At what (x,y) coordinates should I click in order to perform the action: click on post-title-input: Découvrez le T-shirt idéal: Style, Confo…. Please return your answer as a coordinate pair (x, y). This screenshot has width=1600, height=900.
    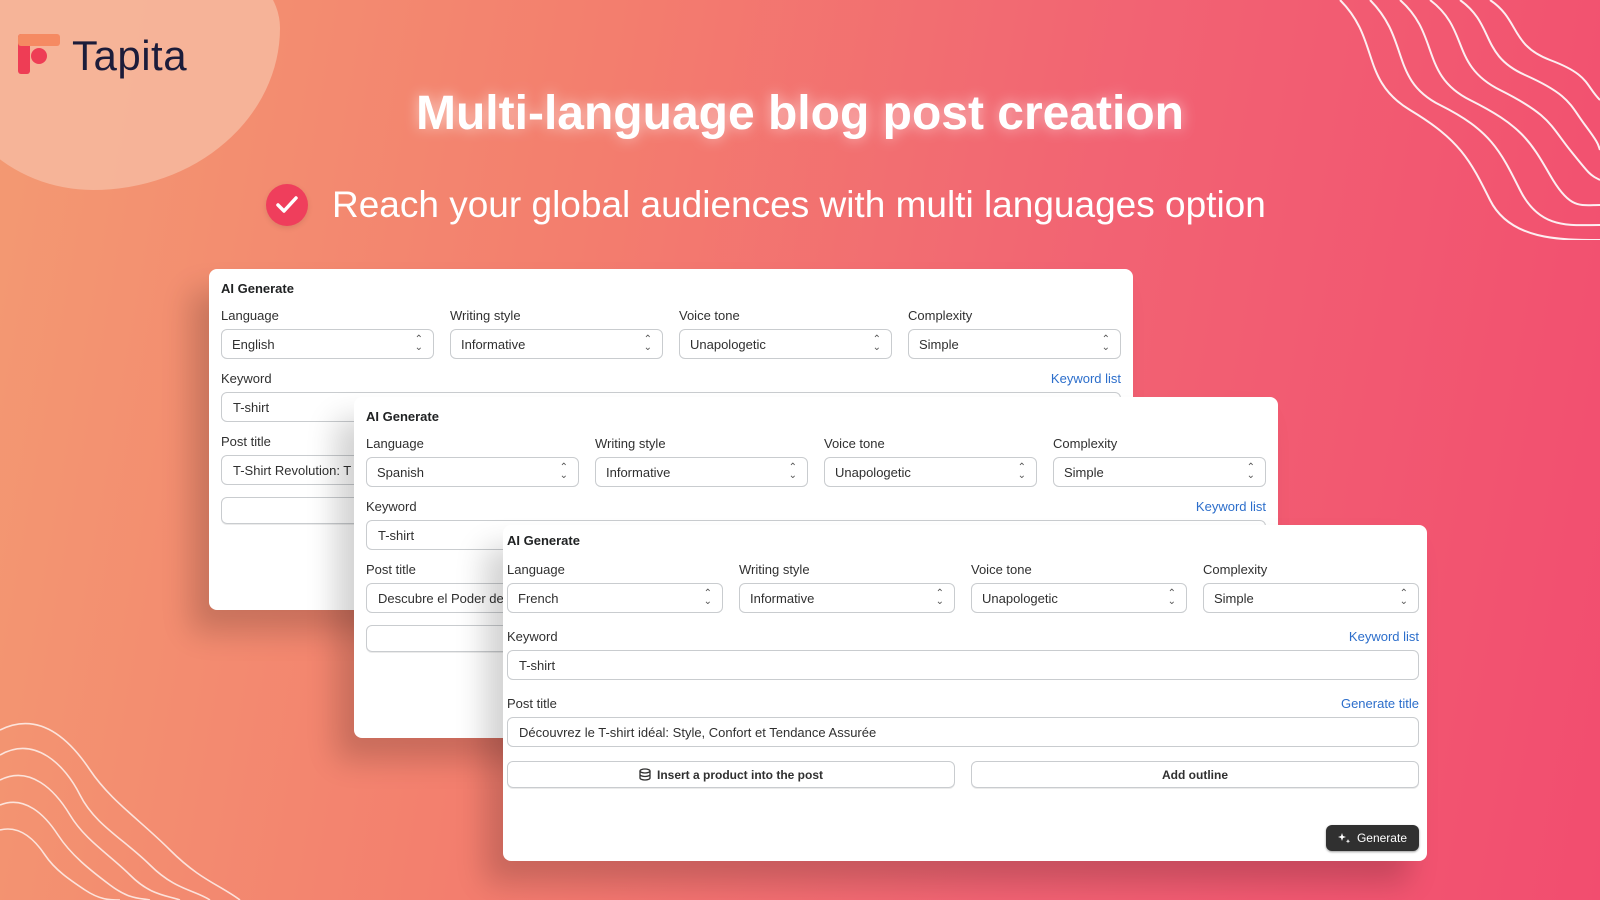
    Looking at the image, I should click on (963, 732).